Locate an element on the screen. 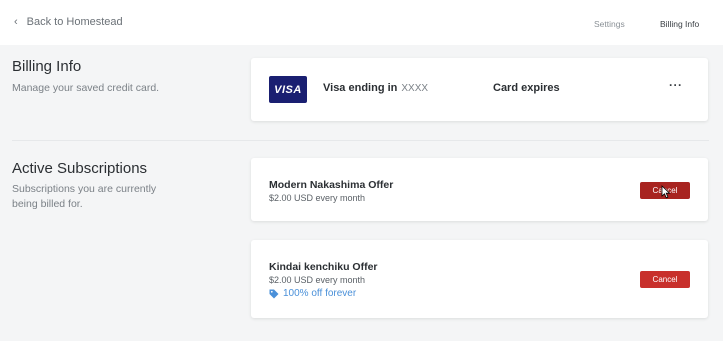  tag-icon is located at coordinates (274, 293).